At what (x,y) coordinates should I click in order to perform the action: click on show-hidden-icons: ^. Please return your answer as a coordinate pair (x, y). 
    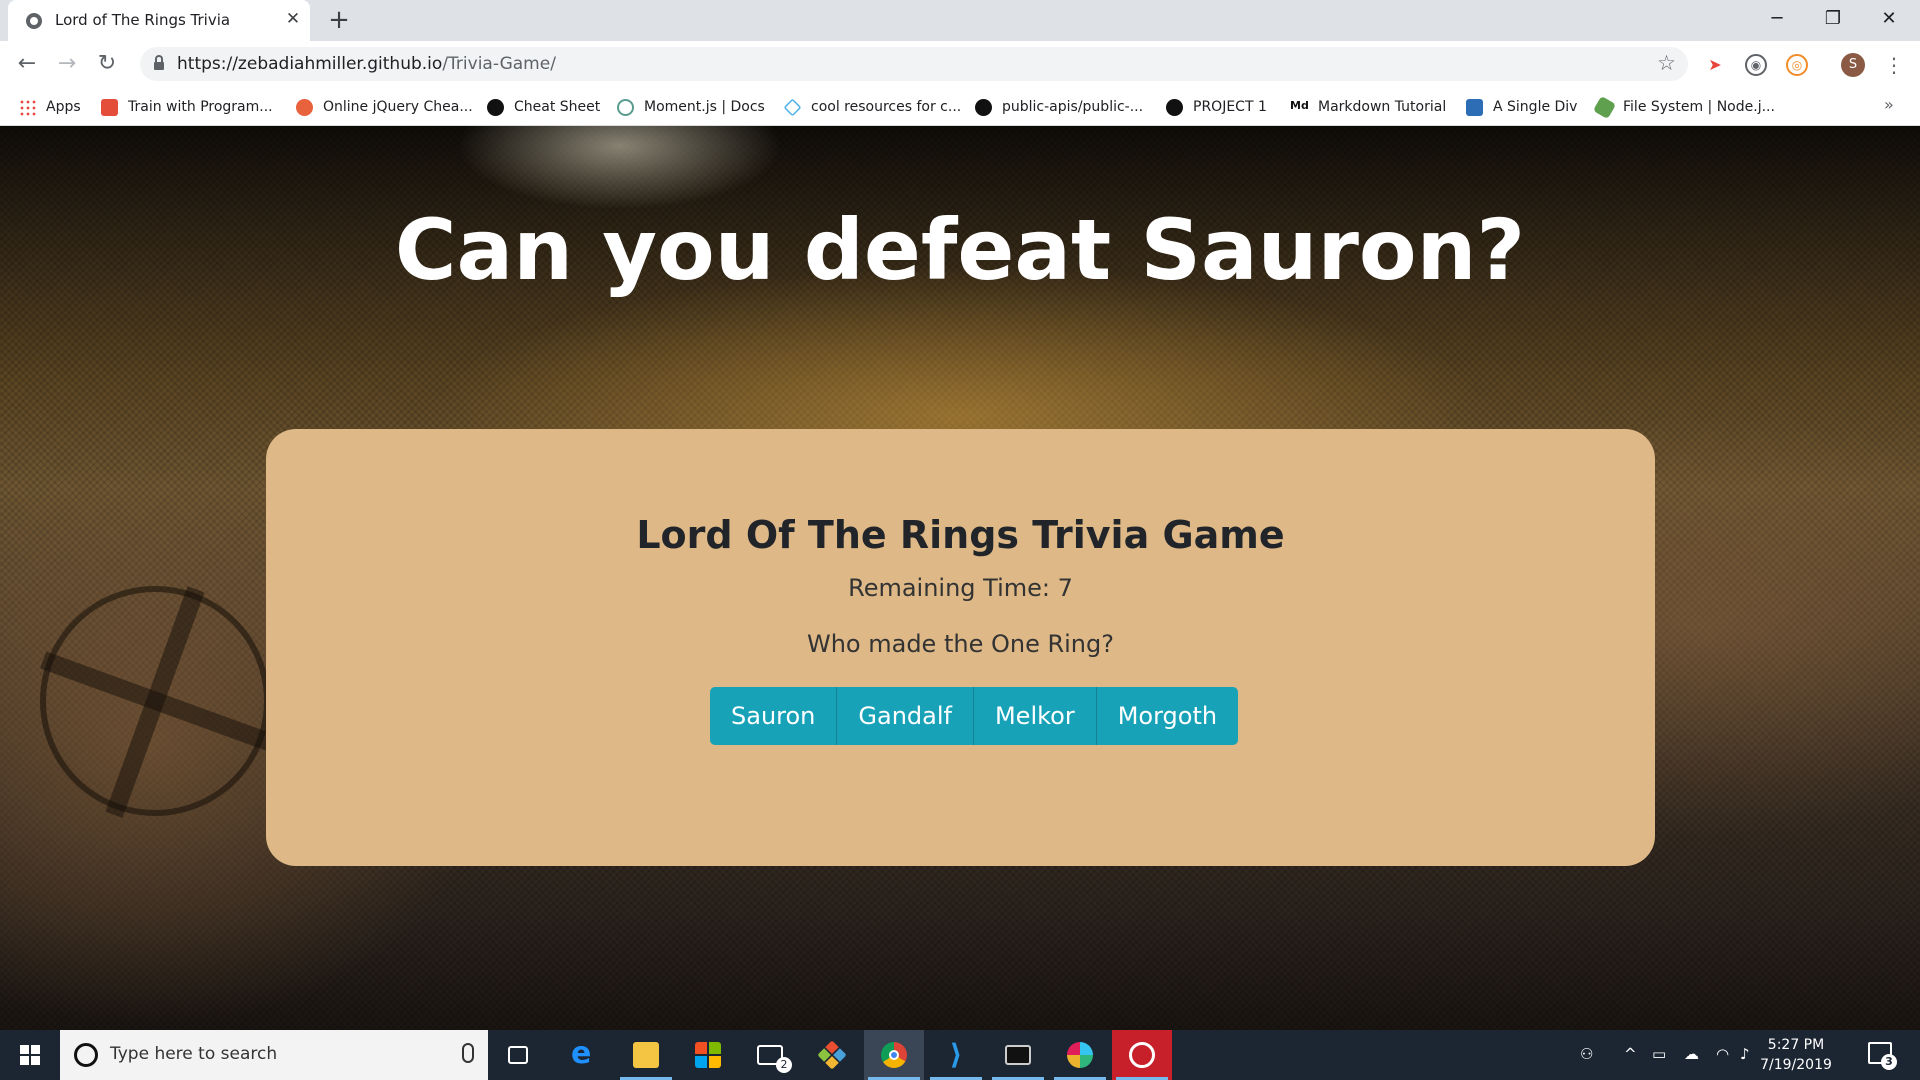
    Looking at the image, I should click on (1630, 1054).